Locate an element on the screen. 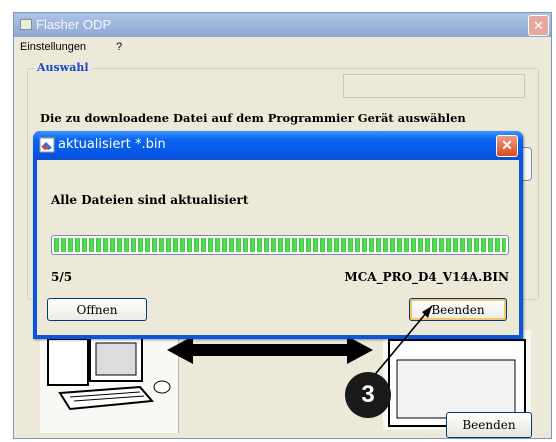 The height and width of the screenshot is (442, 556). computer-icon is located at coordinates (109, 373).